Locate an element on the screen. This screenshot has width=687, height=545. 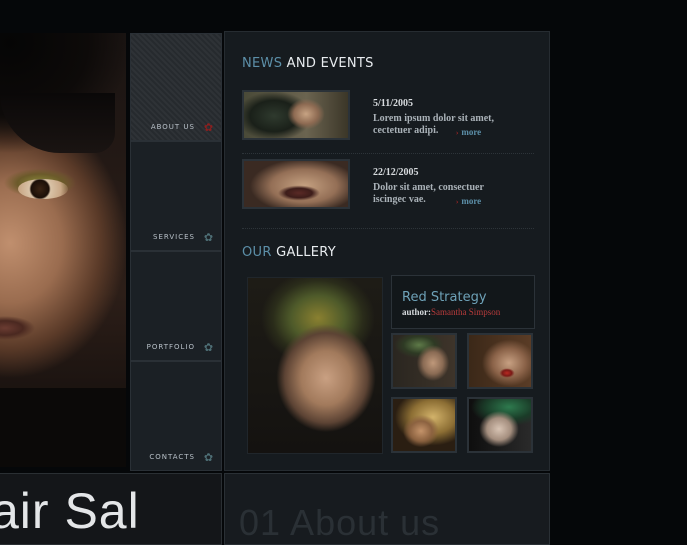
hero-eye is located at coordinates (43, 189).